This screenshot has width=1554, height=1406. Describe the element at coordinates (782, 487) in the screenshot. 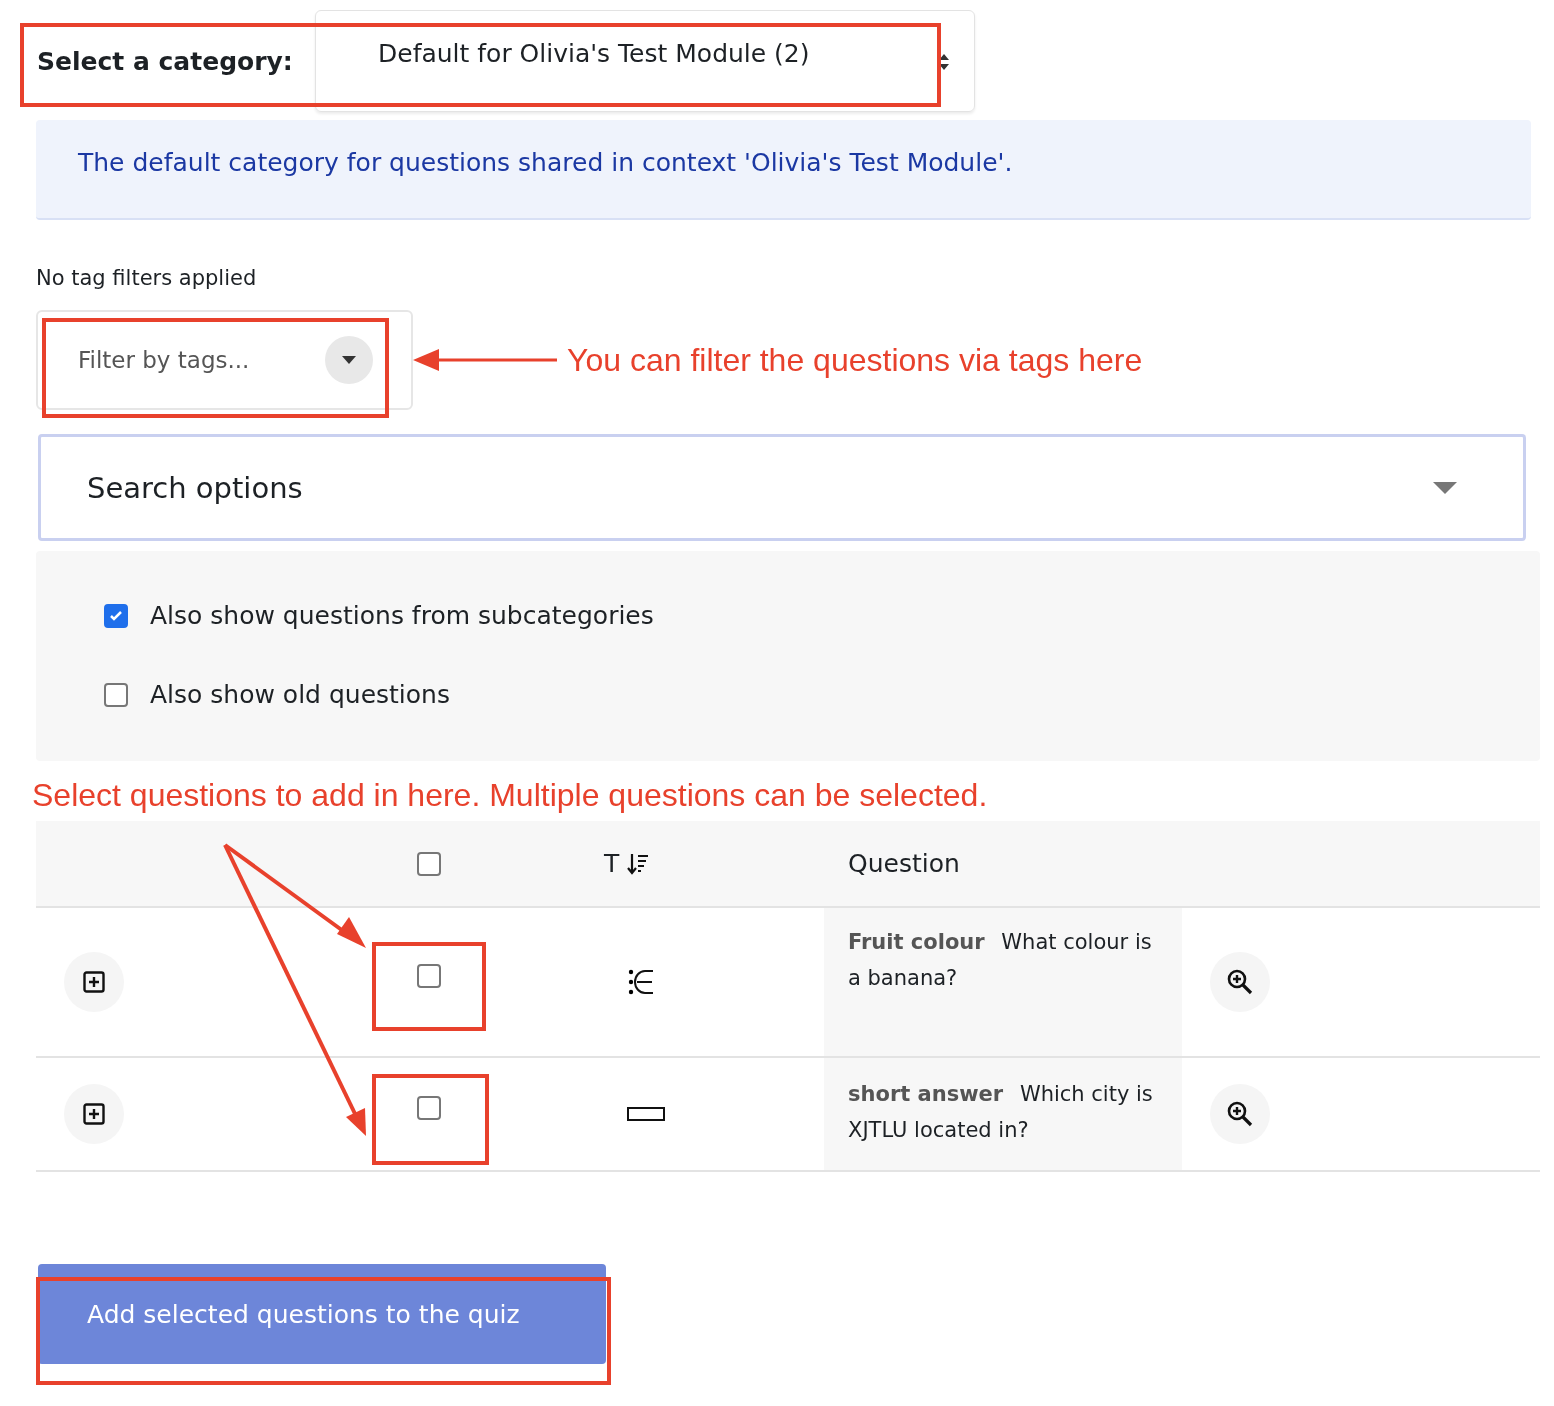

I see `search-options-header: Search options` at that location.